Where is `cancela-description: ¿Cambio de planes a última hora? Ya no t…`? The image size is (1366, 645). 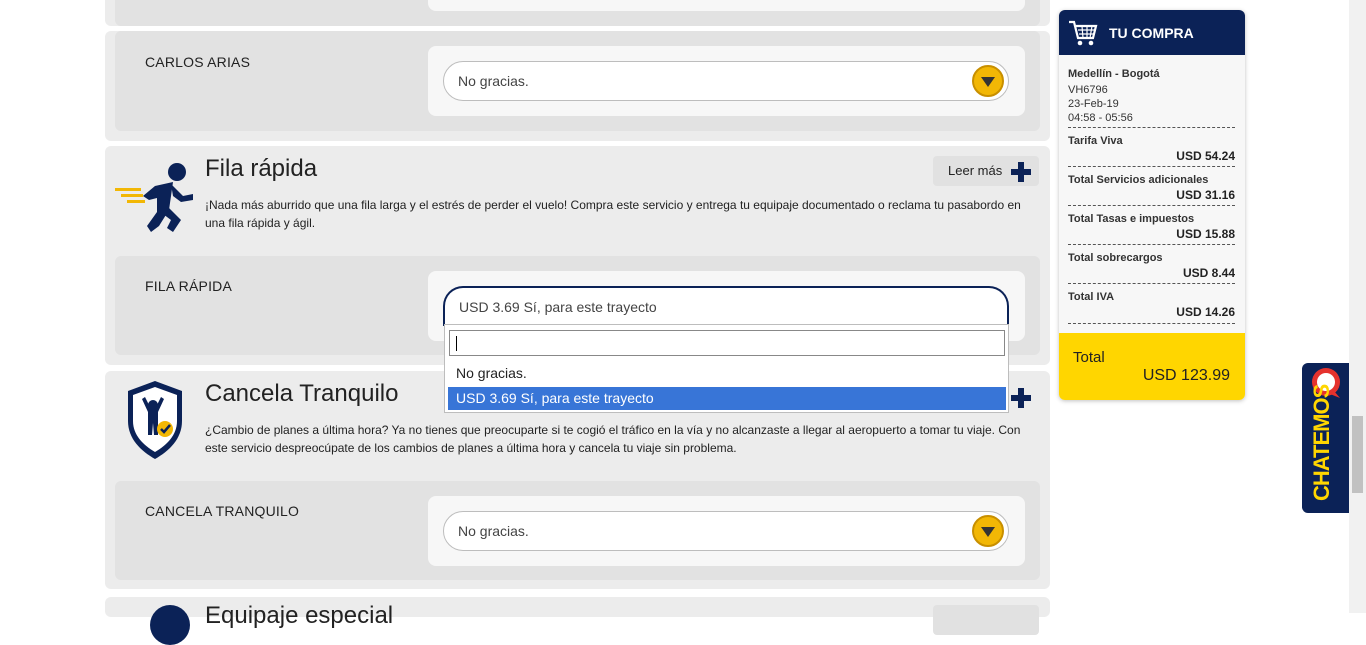
cancela-description: ¿Cambio de planes a última hora? Ya no t… is located at coordinates (613, 439).